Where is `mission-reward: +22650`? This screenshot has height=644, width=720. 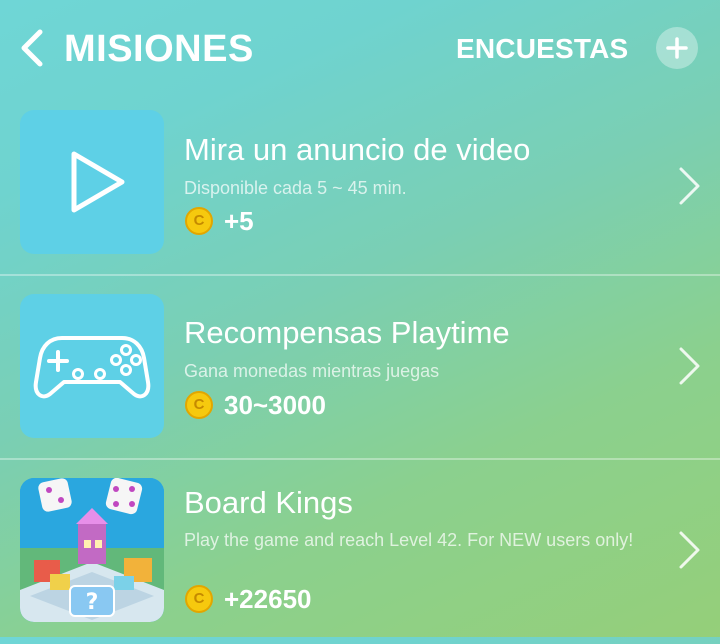 mission-reward: +22650 is located at coordinates (268, 599).